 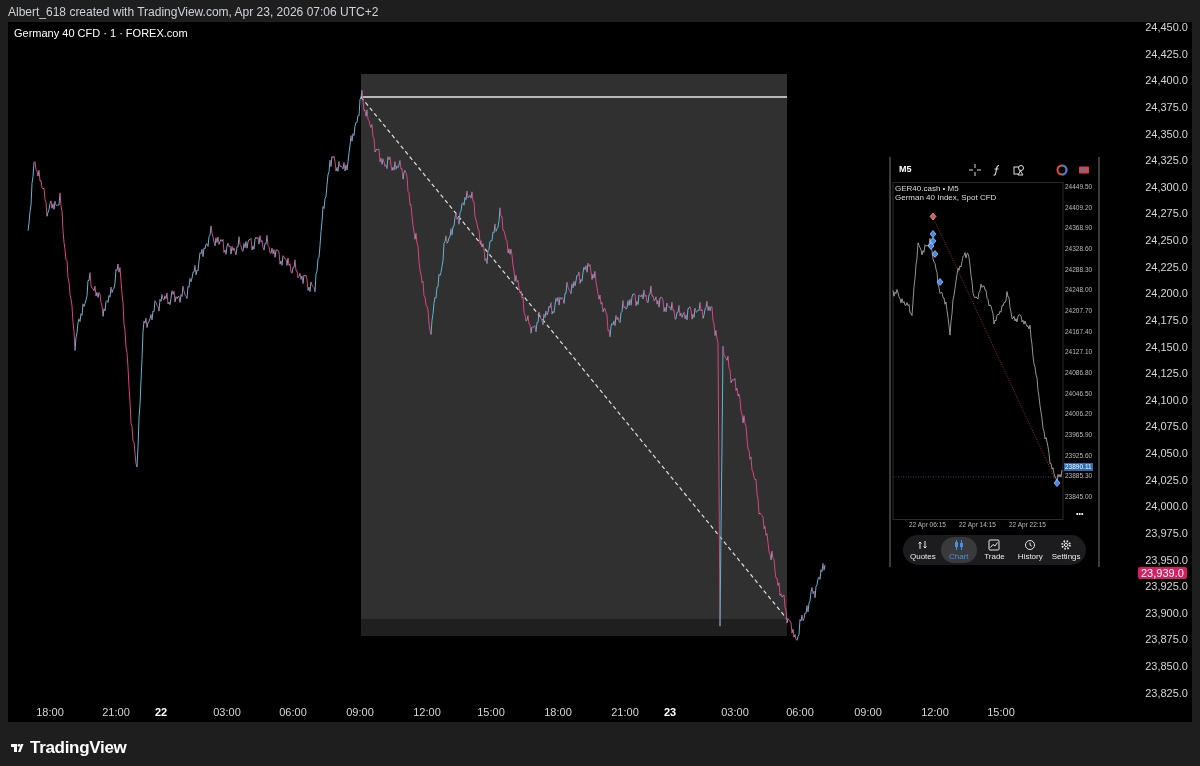 What do you see at coordinates (1166, 346) in the screenshot?
I see `price-label: 24,150.0` at bounding box center [1166, 346].